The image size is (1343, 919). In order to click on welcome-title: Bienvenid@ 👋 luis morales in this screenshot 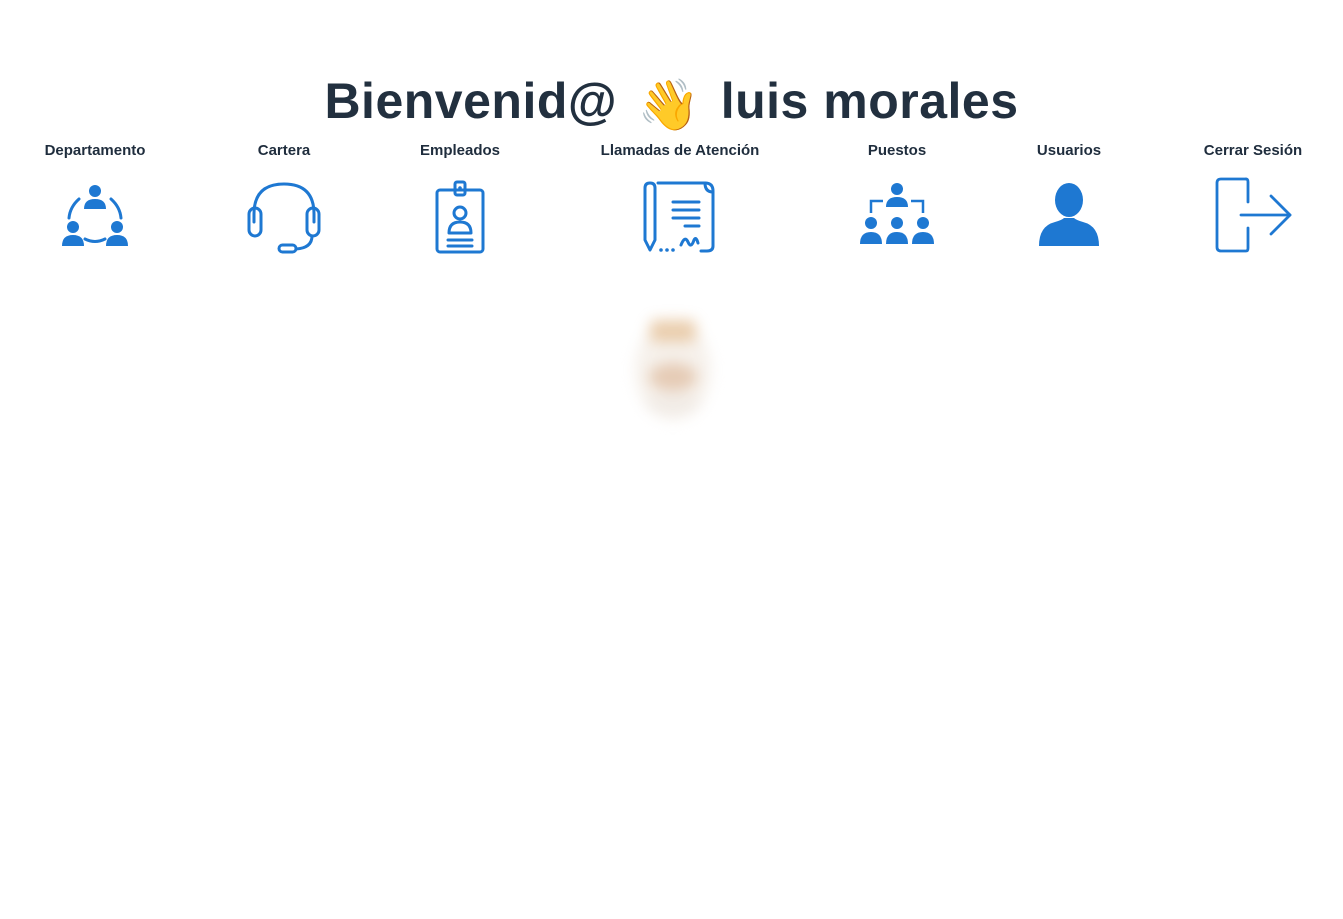, I will do `click(671, 103)`.